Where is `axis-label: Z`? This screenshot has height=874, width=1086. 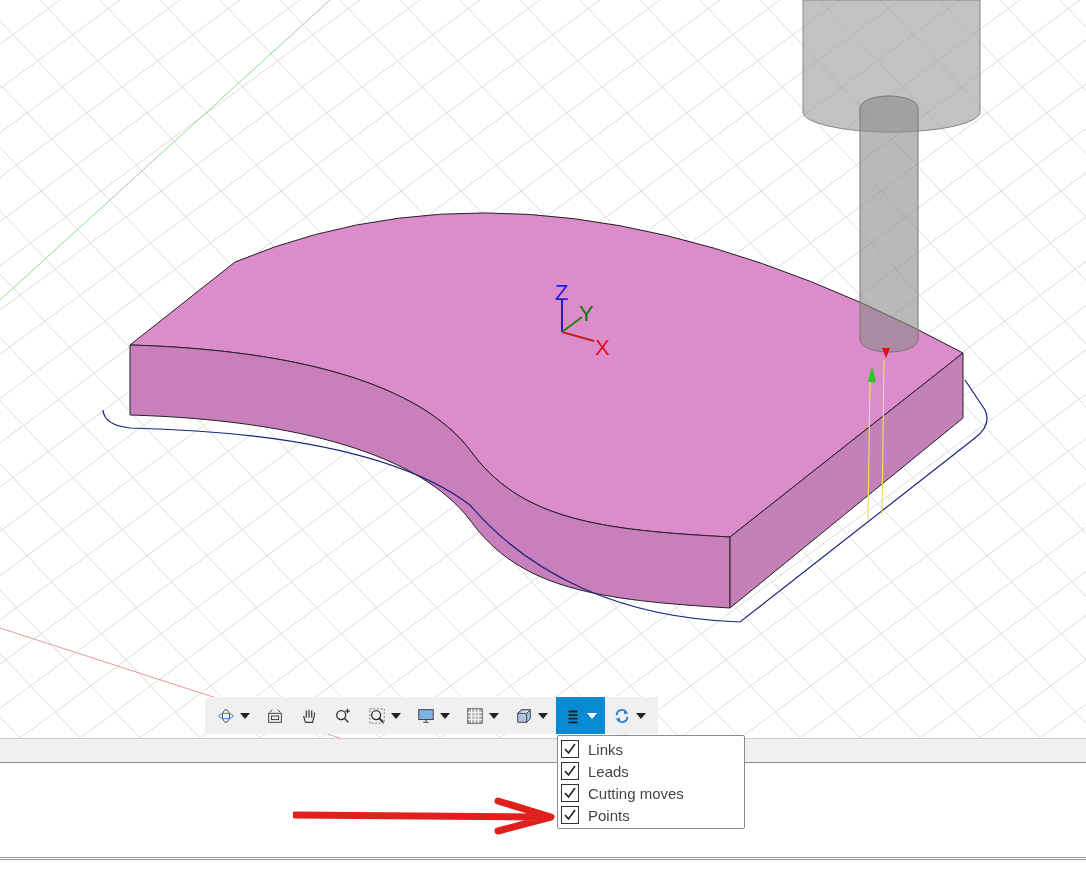 axis-label: Z is located at coordinates (562, 292).